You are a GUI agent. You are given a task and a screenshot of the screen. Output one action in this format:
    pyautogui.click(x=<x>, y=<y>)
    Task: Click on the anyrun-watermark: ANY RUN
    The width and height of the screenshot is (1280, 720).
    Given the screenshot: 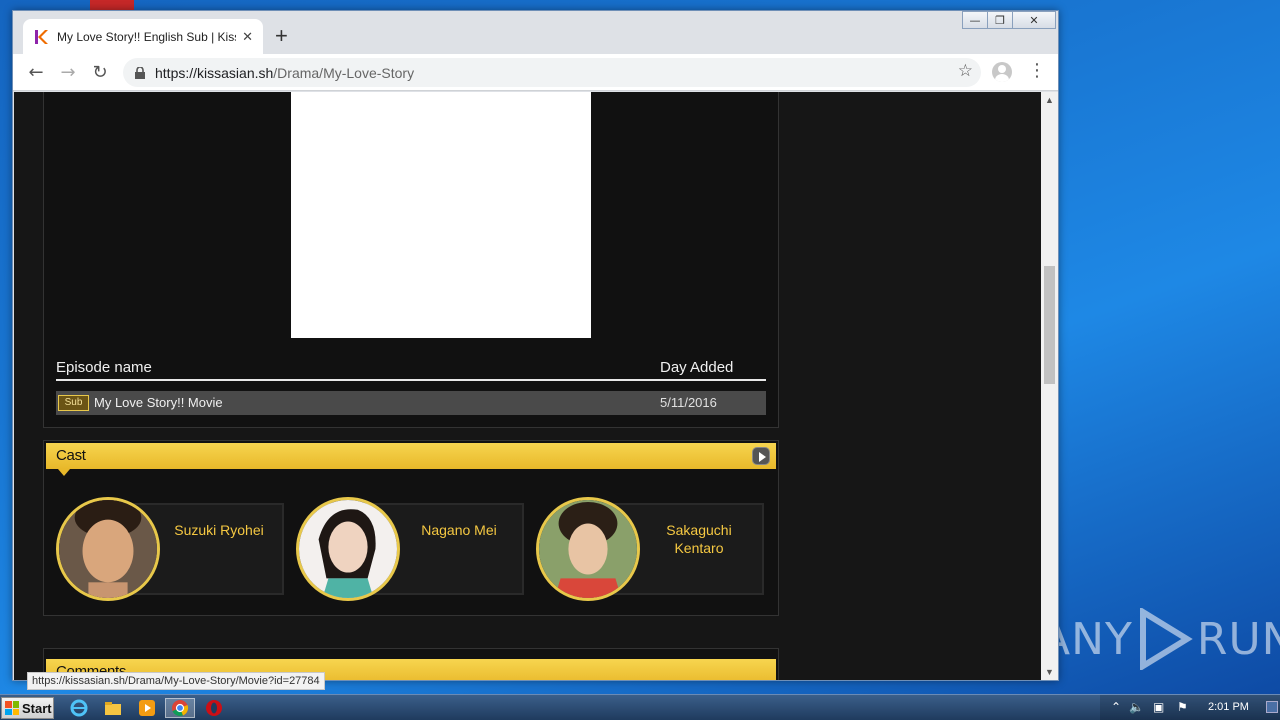 What is the action you would take?
    pyautogui.click(x=1160, y=639)
    